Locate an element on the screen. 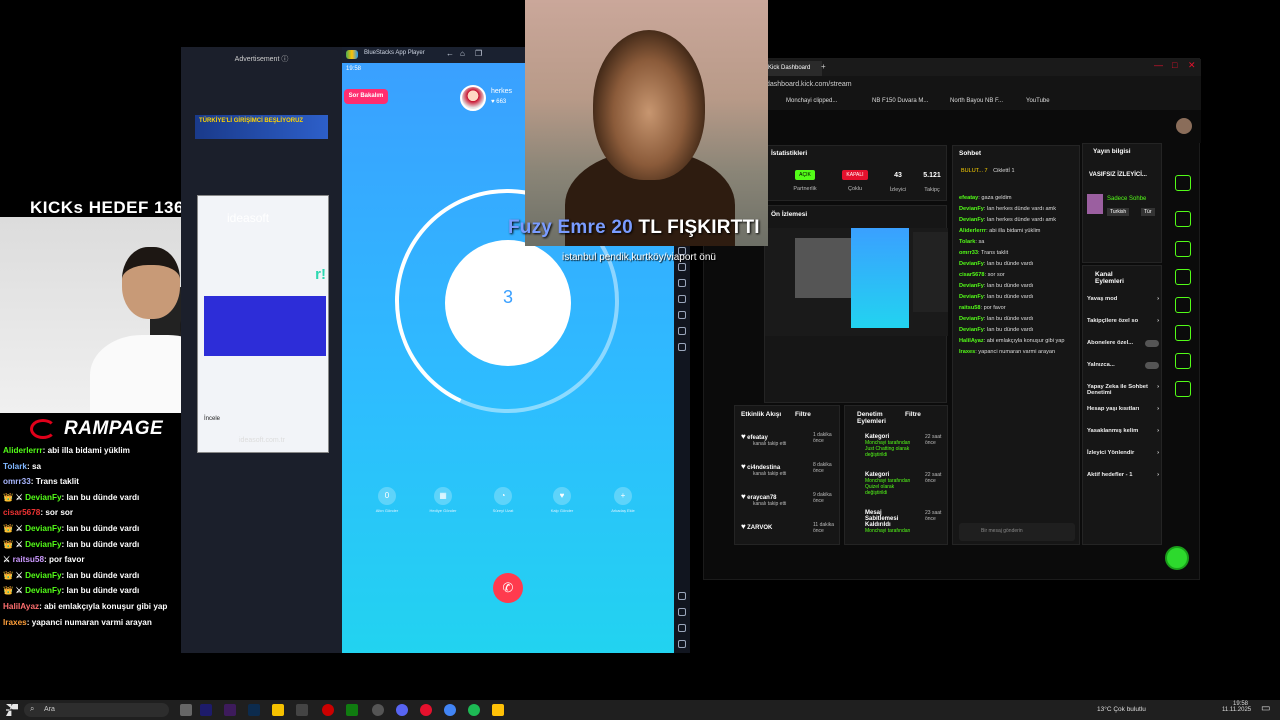 This screenshot has width=1280, height=720. minimize-icon: — is located at coordinates (1158, 65).